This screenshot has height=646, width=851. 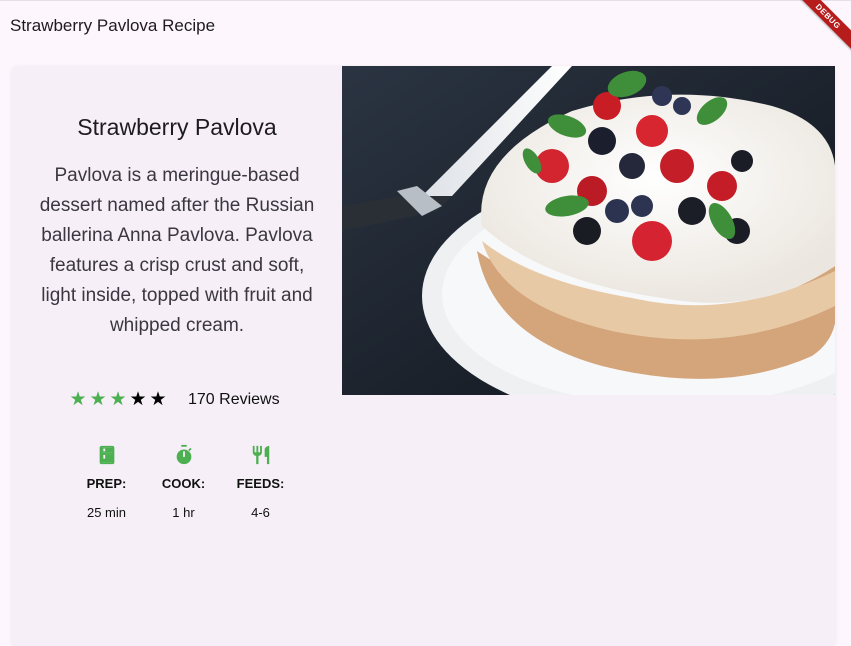 I want to click on stat-cook: COOK: 1 hr, so click(x=183, y=482).